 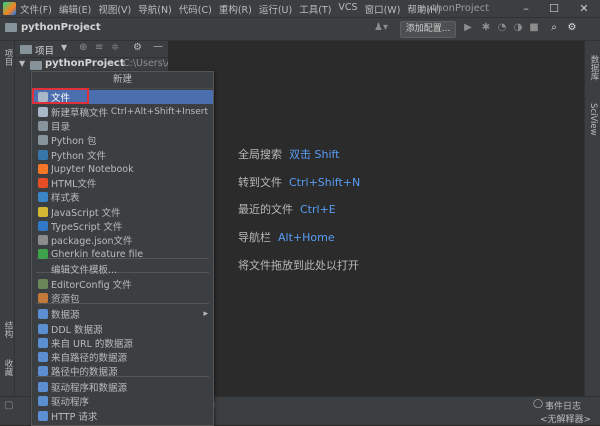 What do you see at coordinates (155, 9) in the screenshot?
I see `menu-navigate: 导航(N)` at bounding box center [155, 9].